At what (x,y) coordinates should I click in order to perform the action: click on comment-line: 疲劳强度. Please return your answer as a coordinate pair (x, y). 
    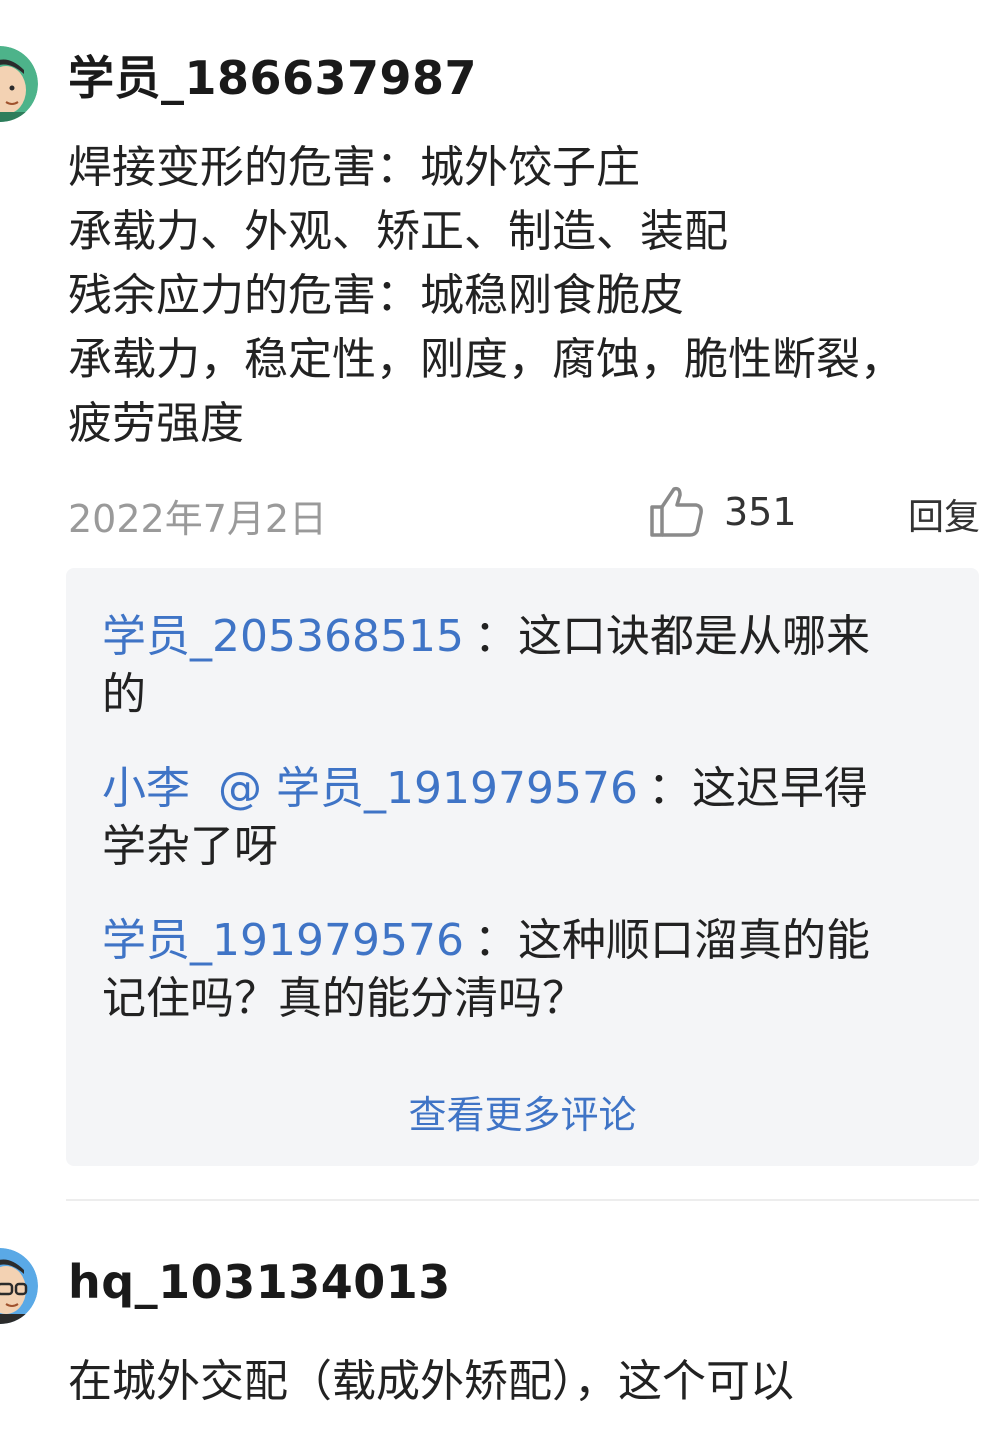
    Looking at the image, I should click on (156, 423).